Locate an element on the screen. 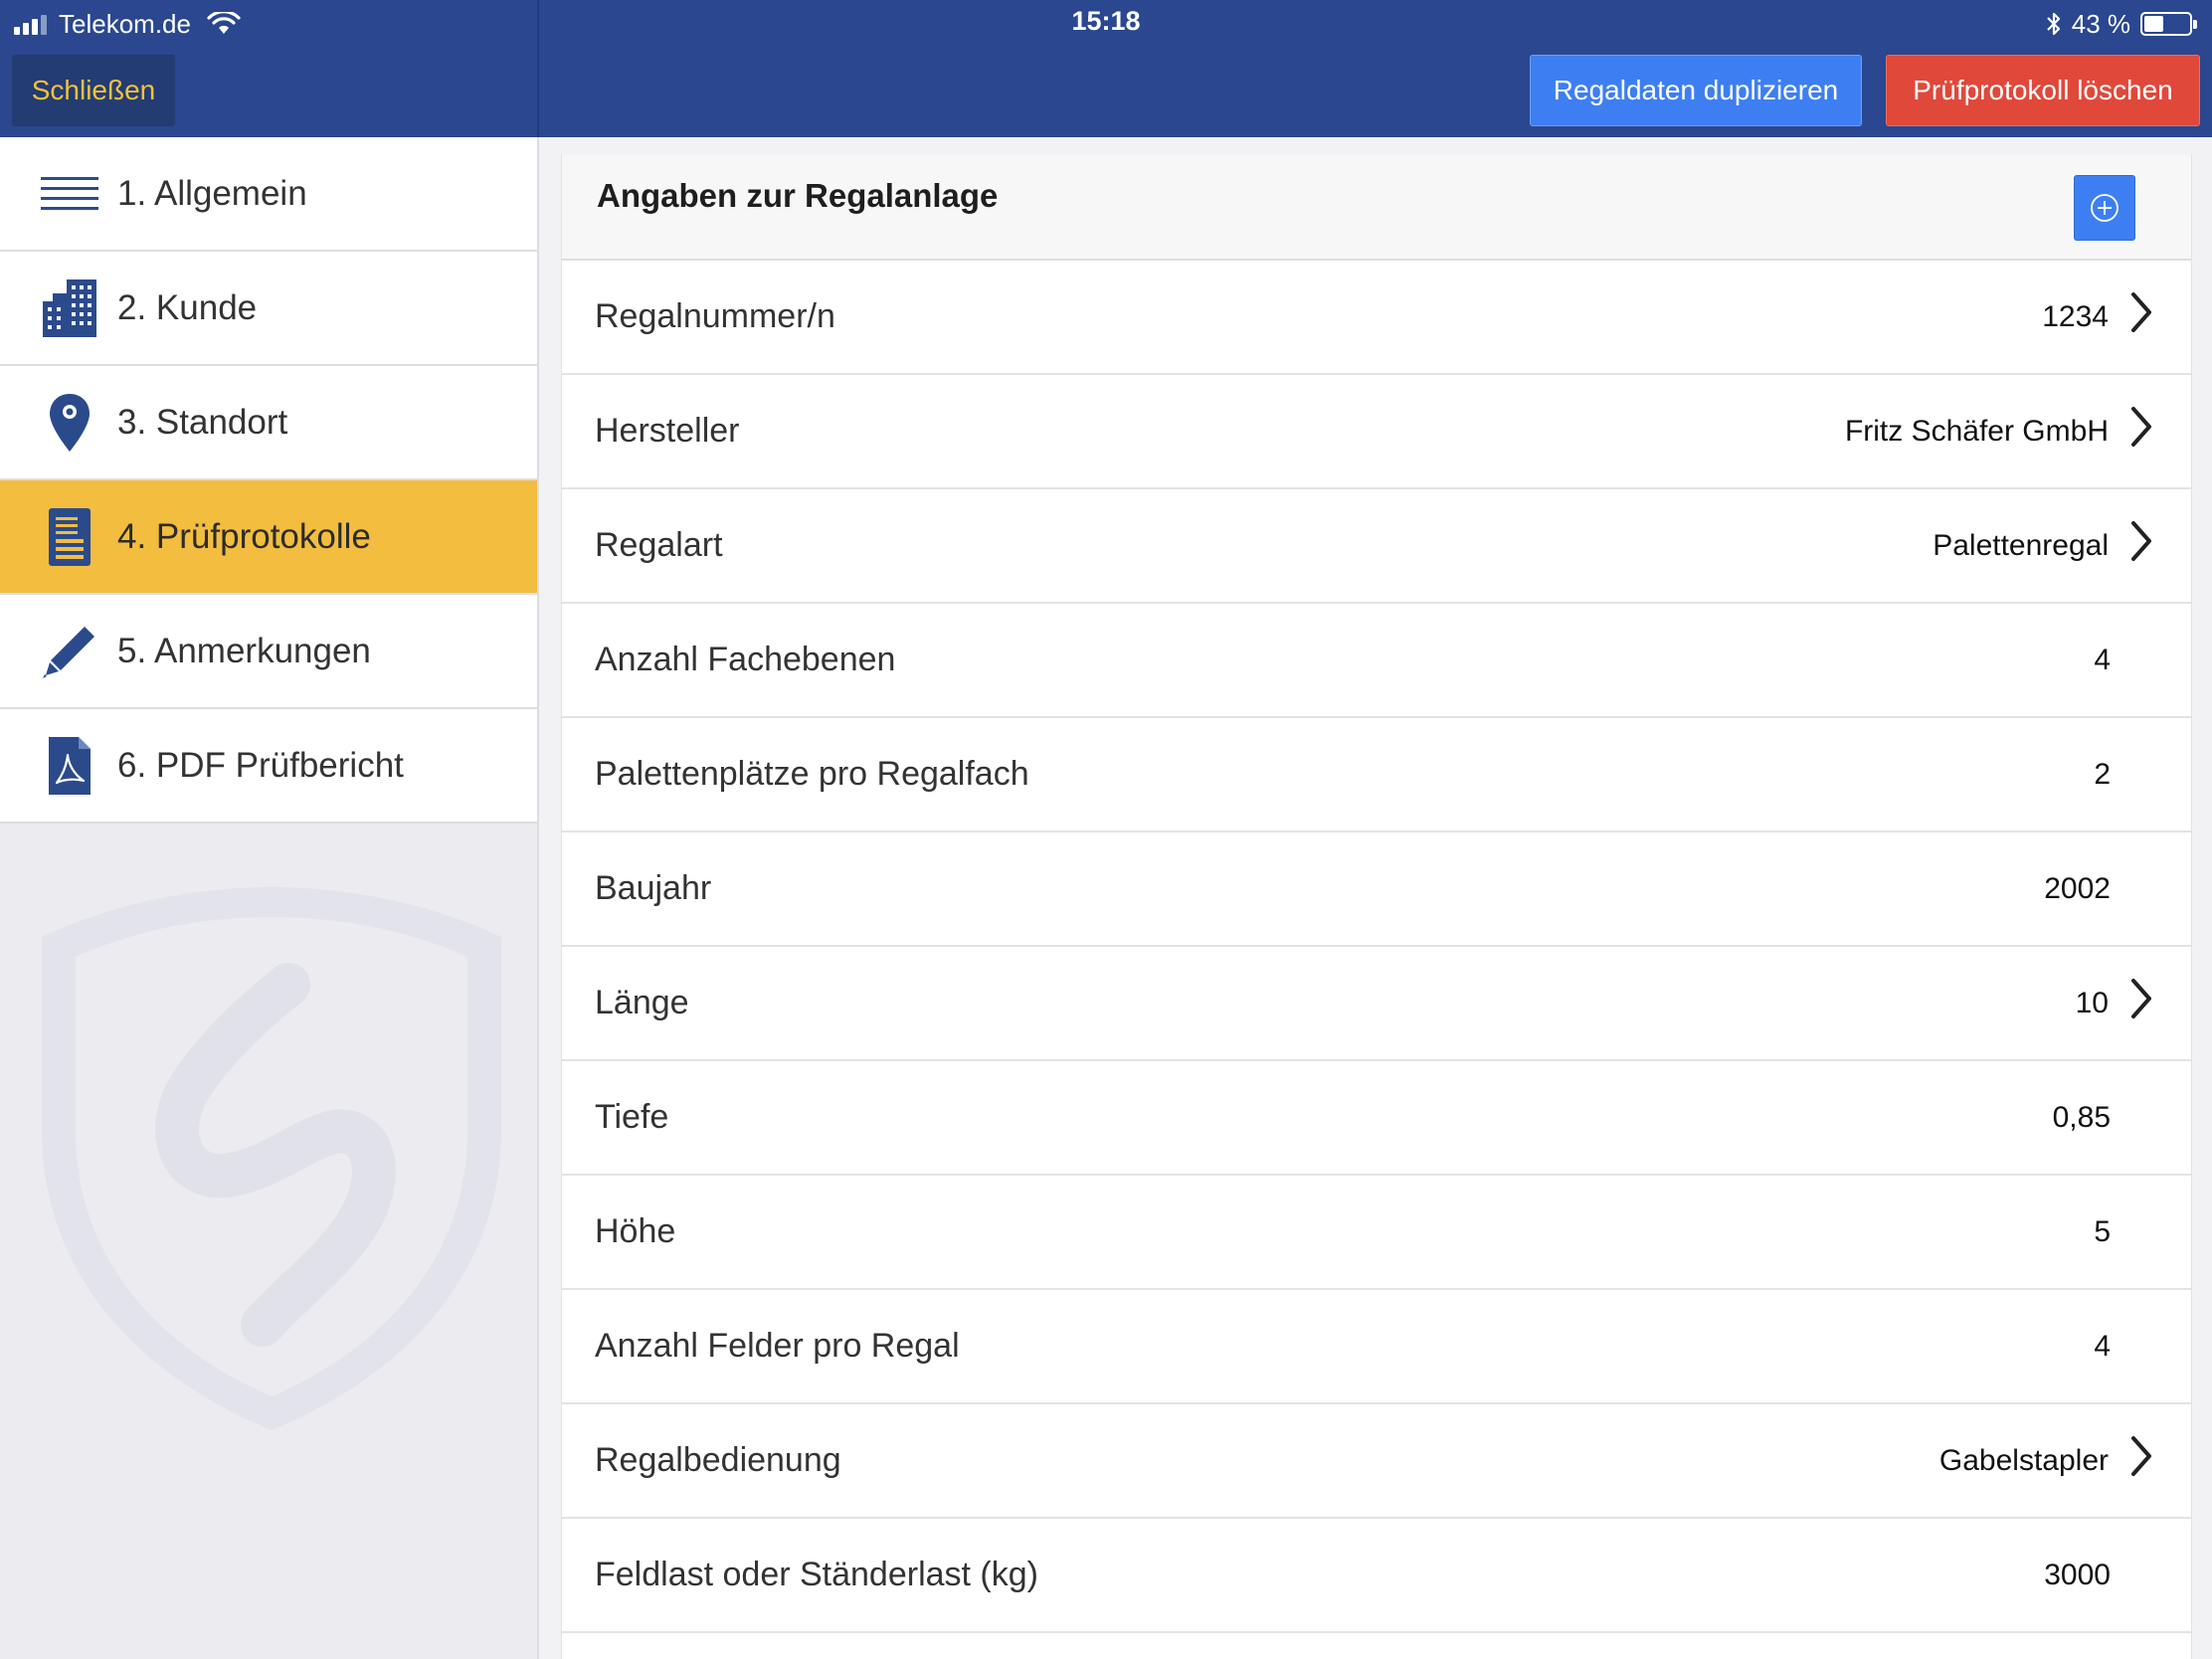  detail-row: Höhe 5 is located at coordinates (1376, 1233).